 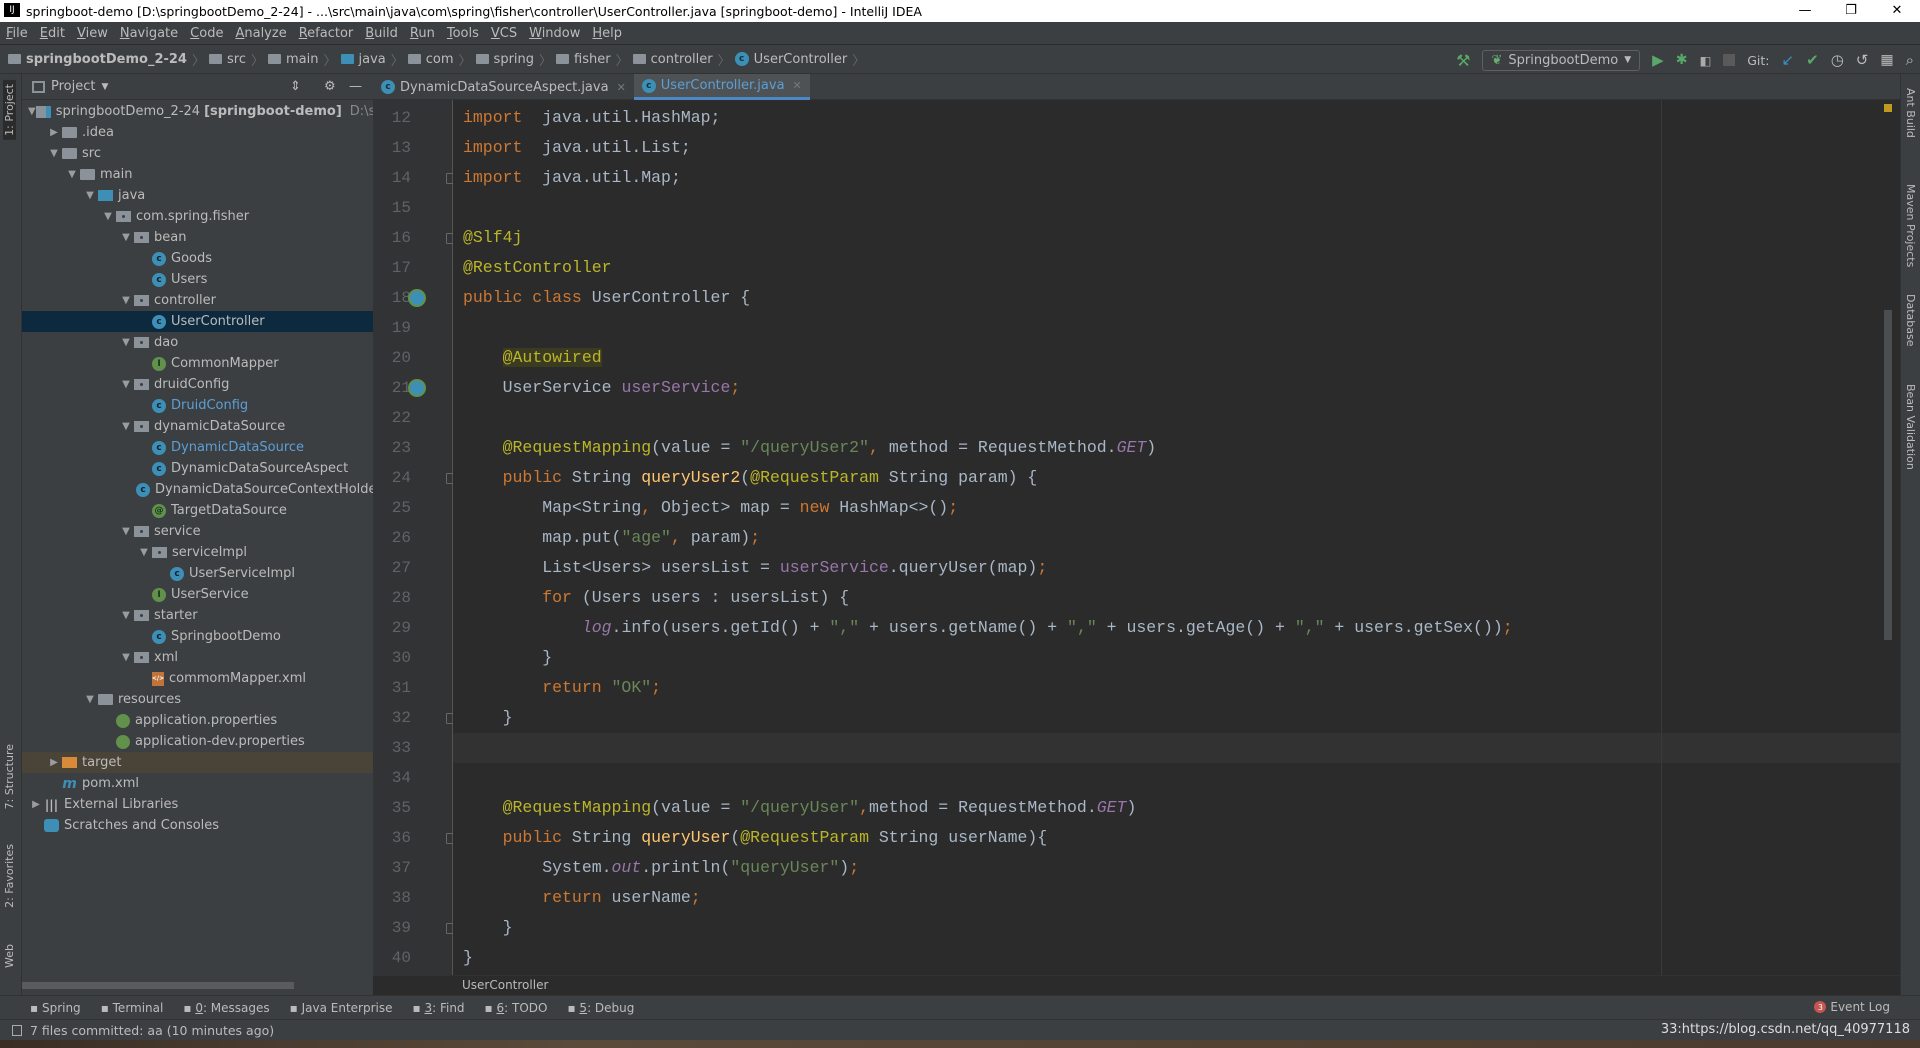 I want to click on tab-structure-tool: 7: Structure, so click(x=9, y=776).